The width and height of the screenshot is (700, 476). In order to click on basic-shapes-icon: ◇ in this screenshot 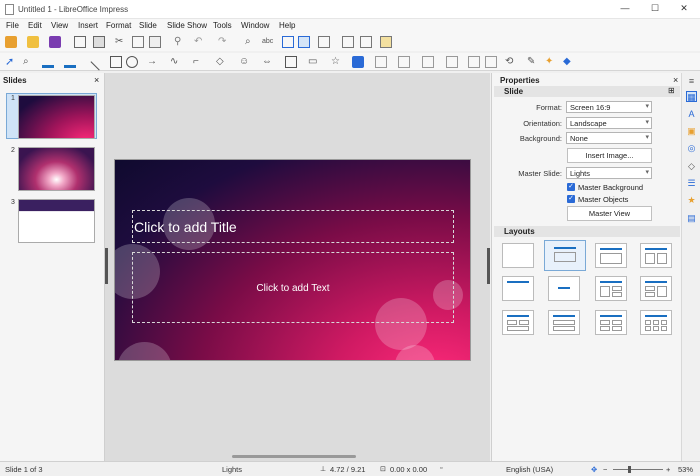, I will do `click(222, 62)`.